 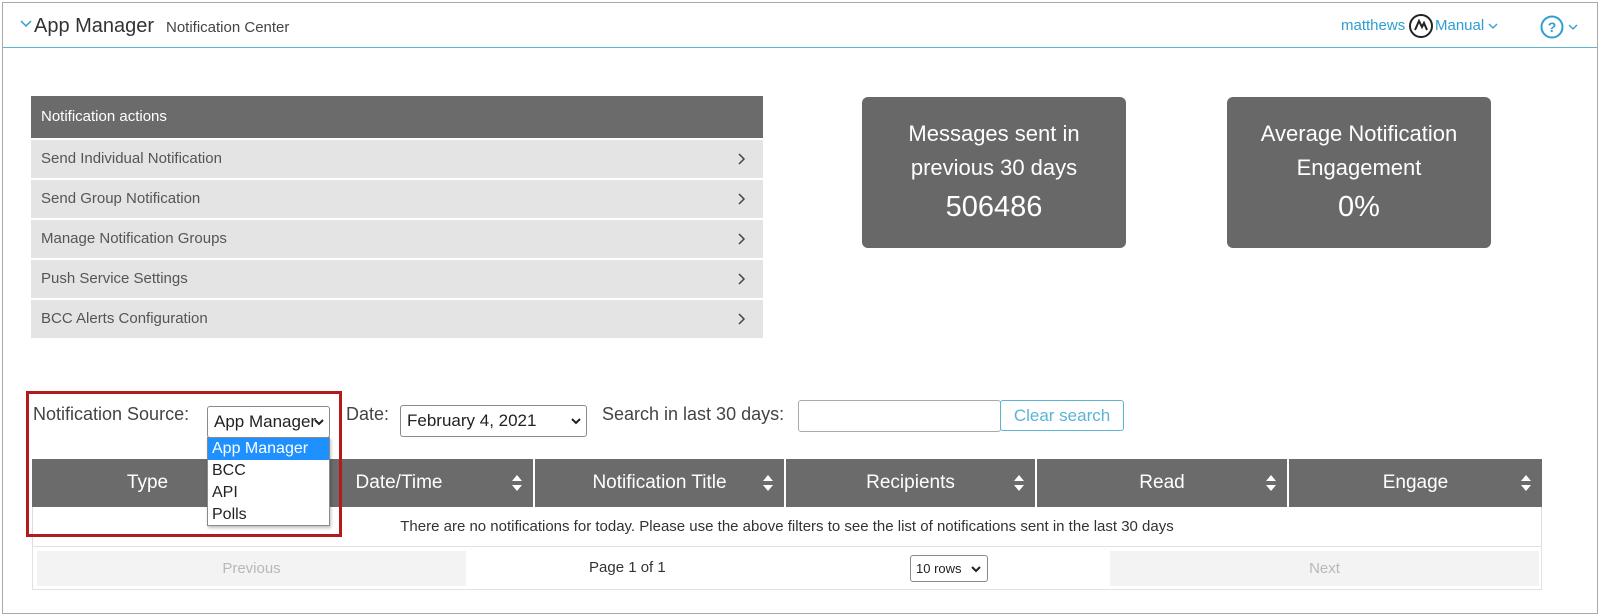 I want to click on column-header-engage: Engage, so click(x=1415, y=483).